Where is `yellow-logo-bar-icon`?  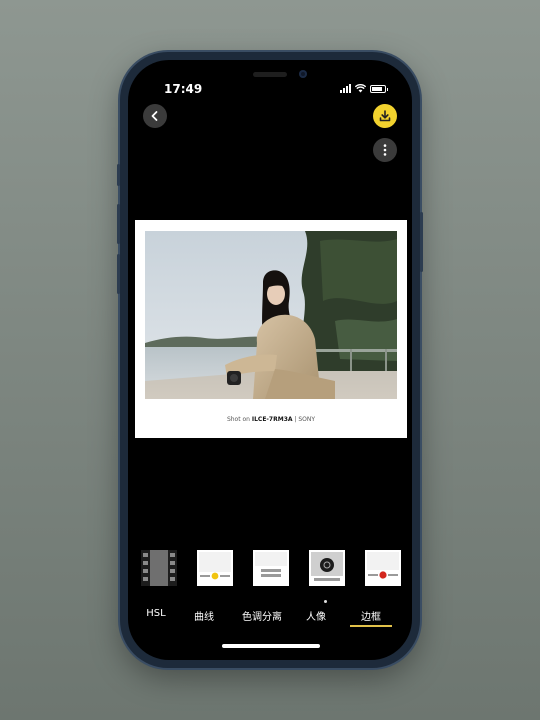
yellow-logo-bar-icon is located at coordinates (215, 568).